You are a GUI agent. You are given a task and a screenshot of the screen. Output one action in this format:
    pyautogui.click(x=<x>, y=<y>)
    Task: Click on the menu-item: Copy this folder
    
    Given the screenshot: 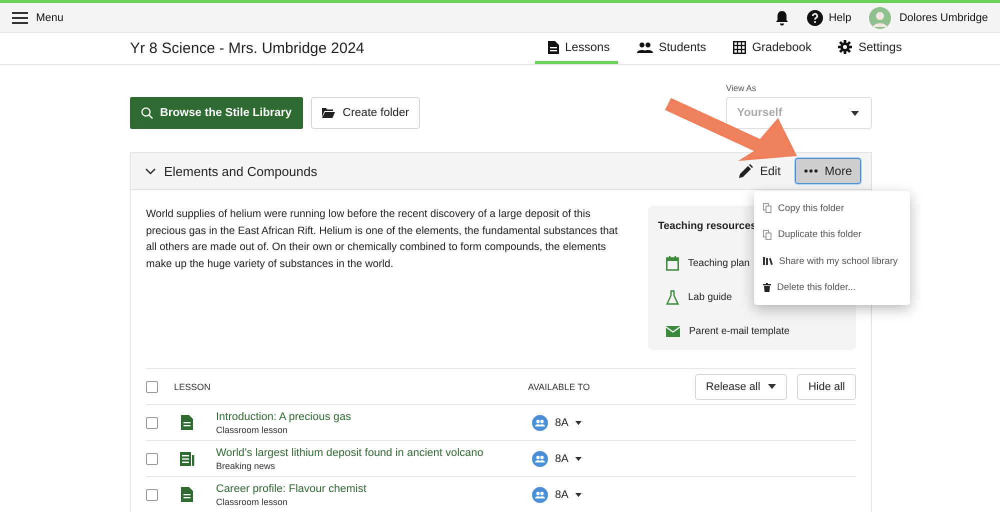 What is the action you would take?
    pyautogui.click(x=832, y=208)
    